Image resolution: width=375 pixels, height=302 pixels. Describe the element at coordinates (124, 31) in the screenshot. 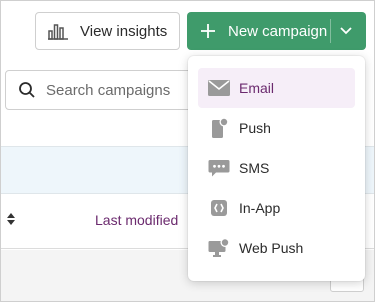

I see `view-insights-label: View insights` at that location.